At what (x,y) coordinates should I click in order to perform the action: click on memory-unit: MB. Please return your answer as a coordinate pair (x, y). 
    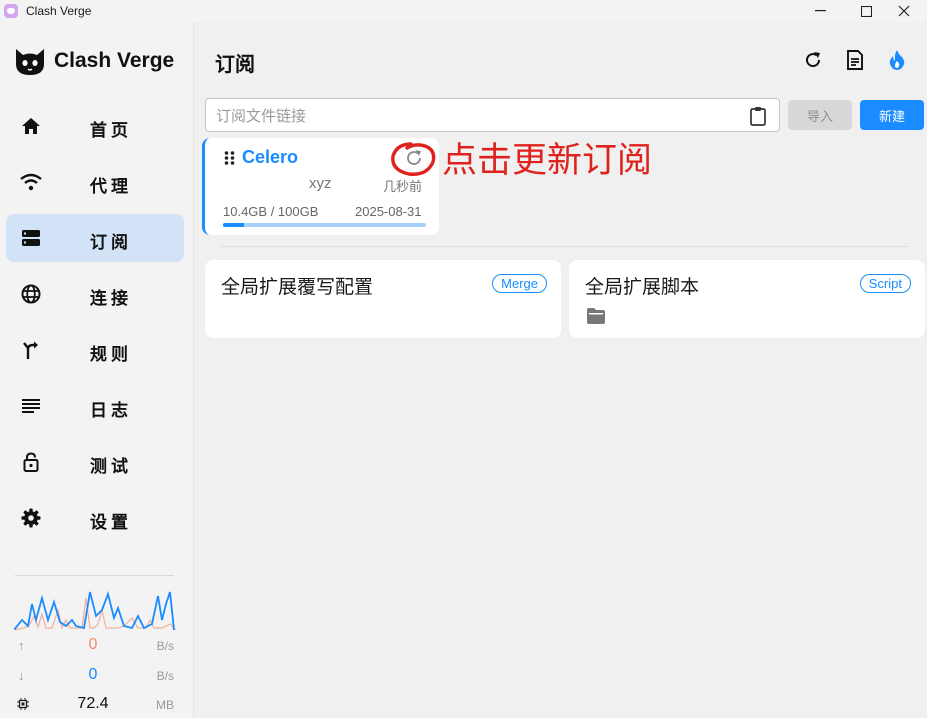
    Looking at the image, I should click on (165, 705).